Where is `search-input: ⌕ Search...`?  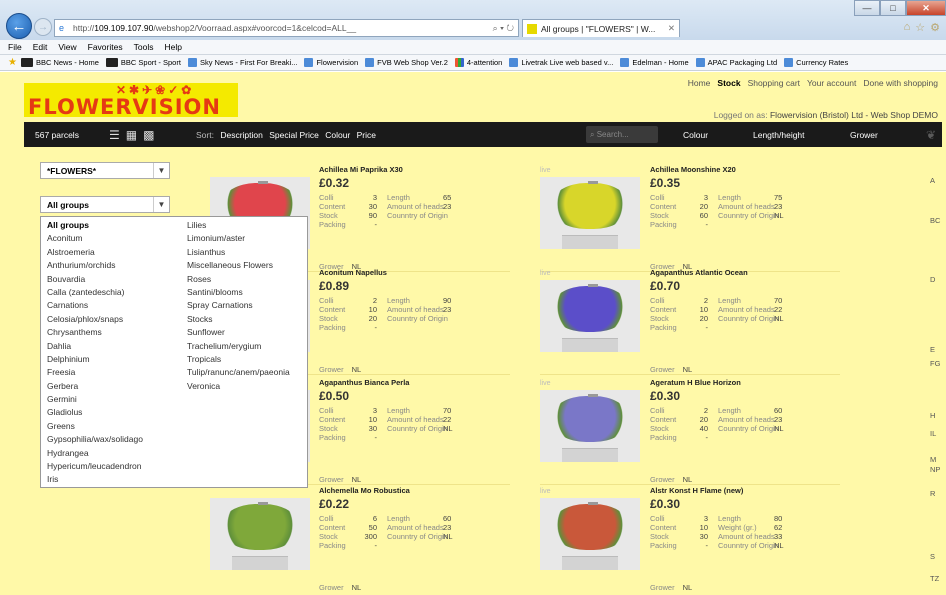
search-input: ⌕ Search... is located at coordinates (622, 134).